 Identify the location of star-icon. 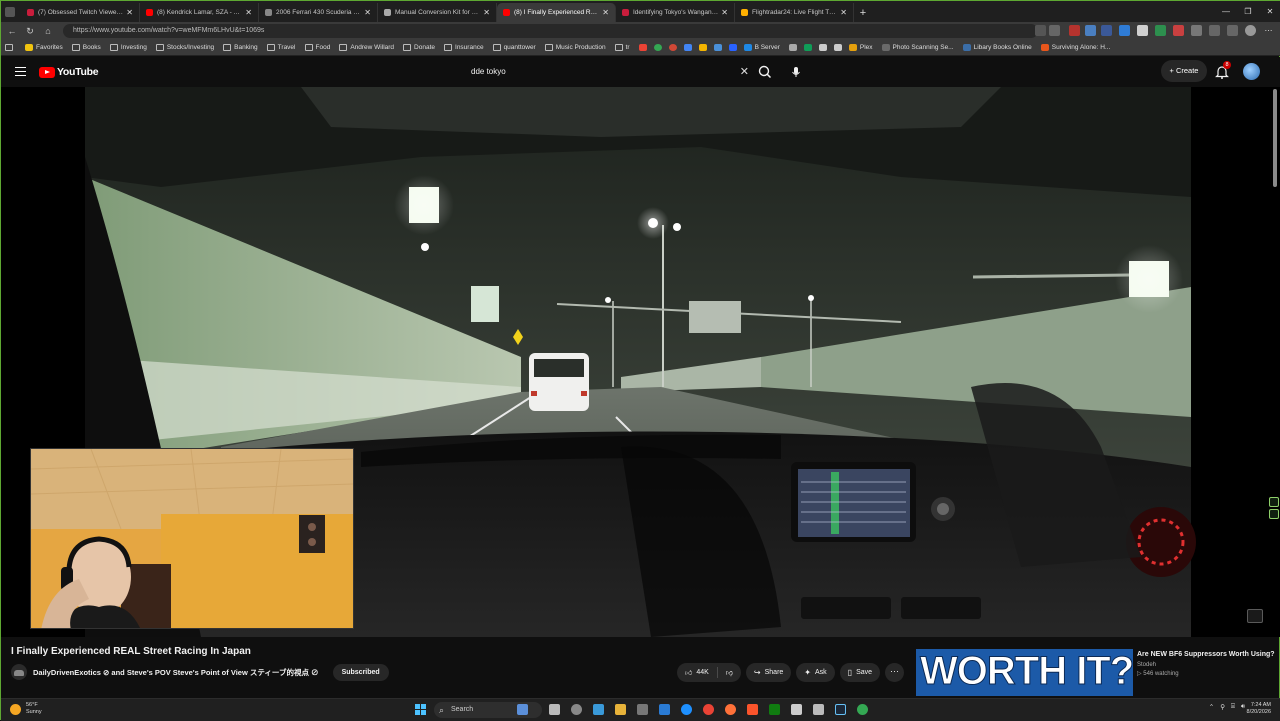
(1054, 30).